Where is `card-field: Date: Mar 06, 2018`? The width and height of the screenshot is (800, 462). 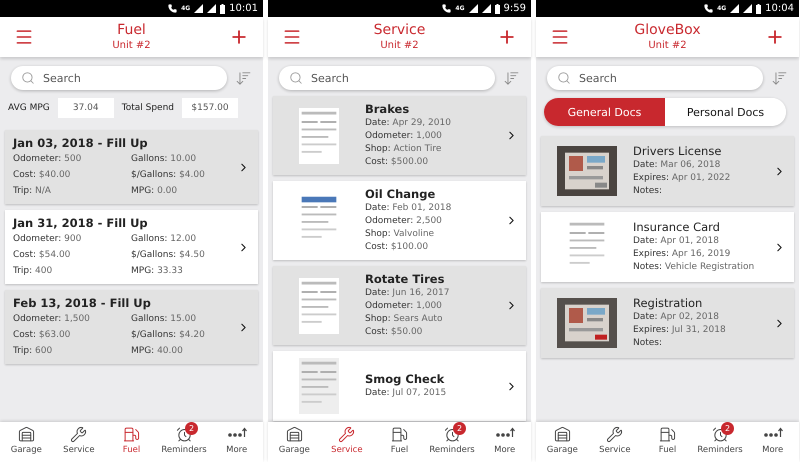
card-field: Date: Mar 06, 2018 is located at coordinates (699, 165).